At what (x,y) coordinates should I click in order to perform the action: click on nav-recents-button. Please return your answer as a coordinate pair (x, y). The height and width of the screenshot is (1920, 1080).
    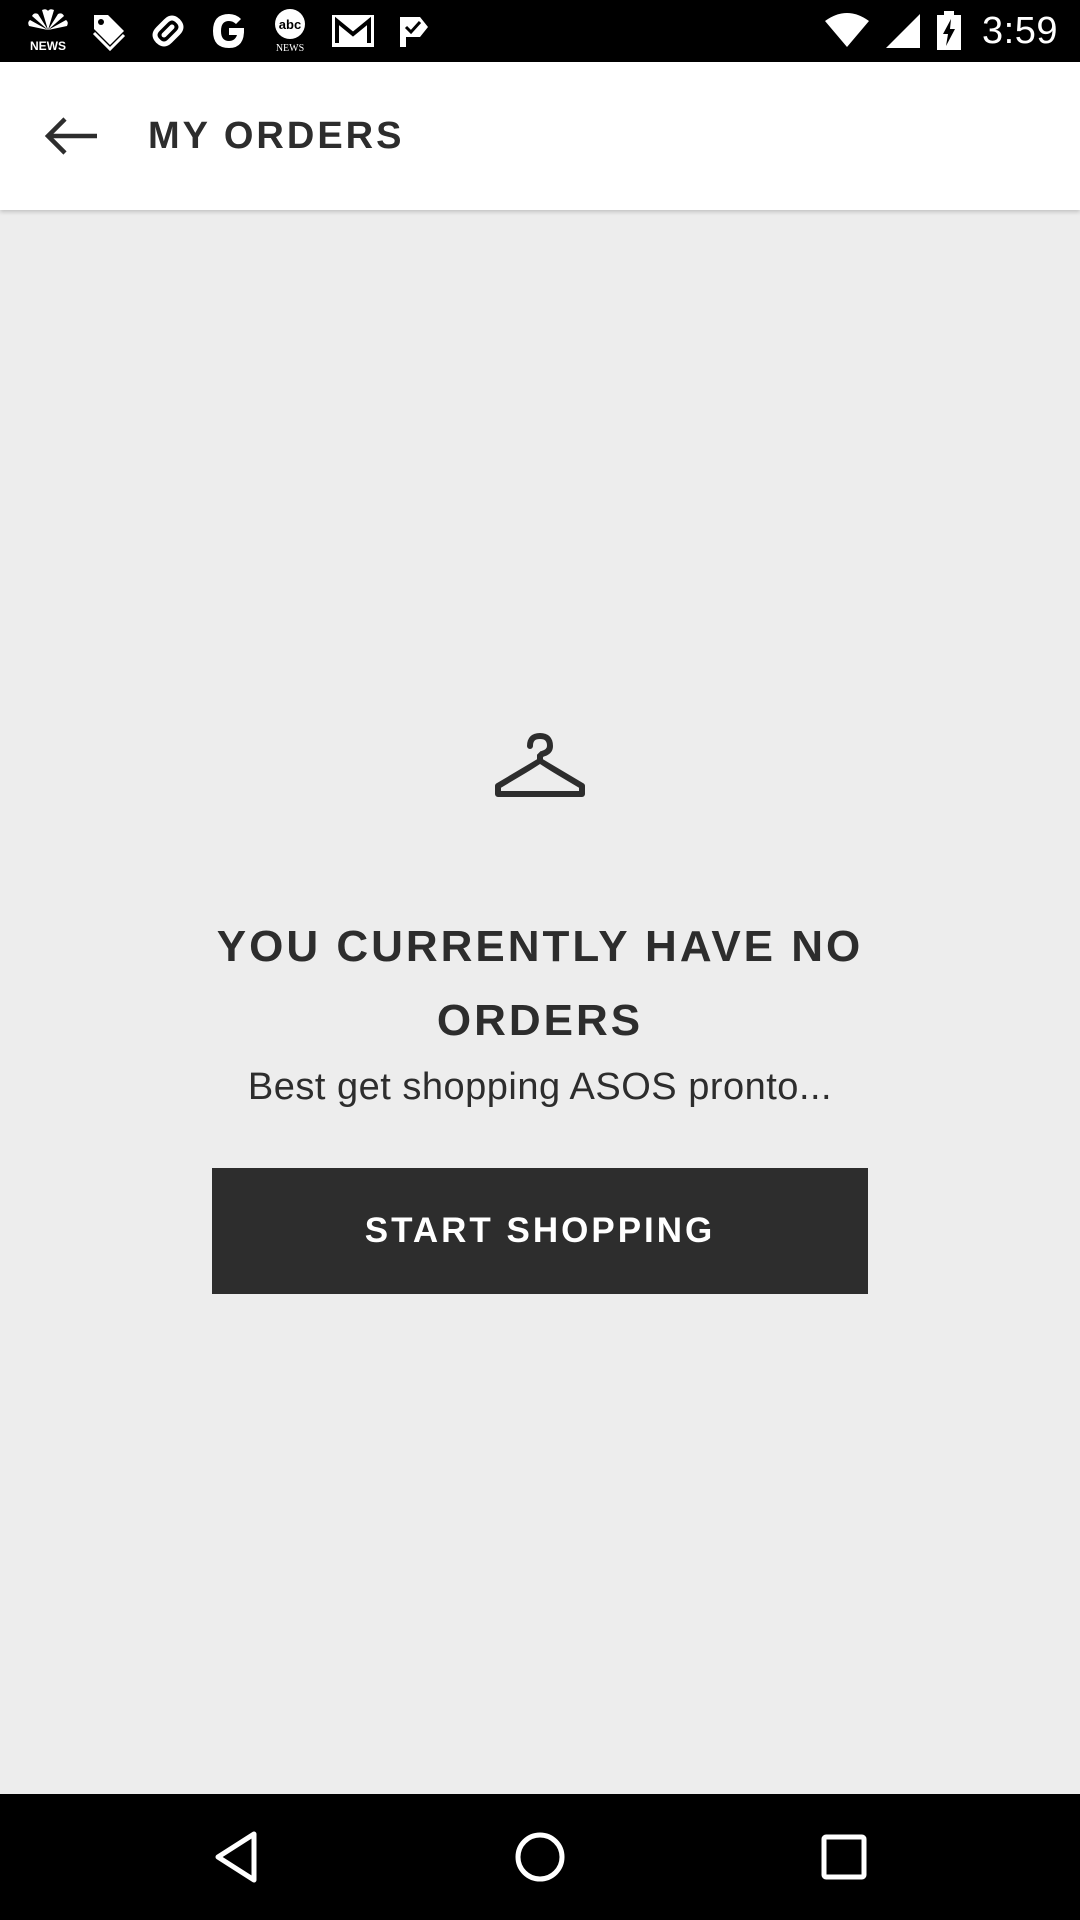
    Looking at the image, I should click on (844, 1857).